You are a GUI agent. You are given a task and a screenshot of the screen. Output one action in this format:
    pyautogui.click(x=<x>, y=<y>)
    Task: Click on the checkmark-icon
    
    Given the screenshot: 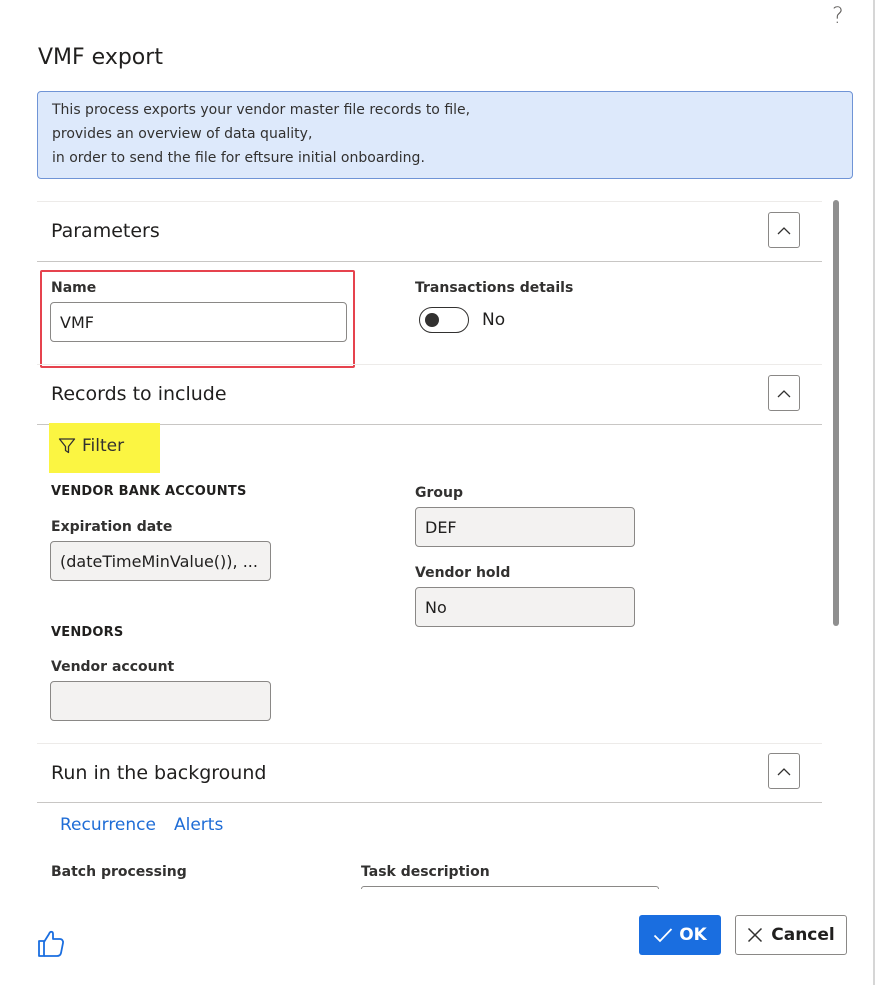 What is the action you would take?
    pyautogui.click(x=663, y=935)
    